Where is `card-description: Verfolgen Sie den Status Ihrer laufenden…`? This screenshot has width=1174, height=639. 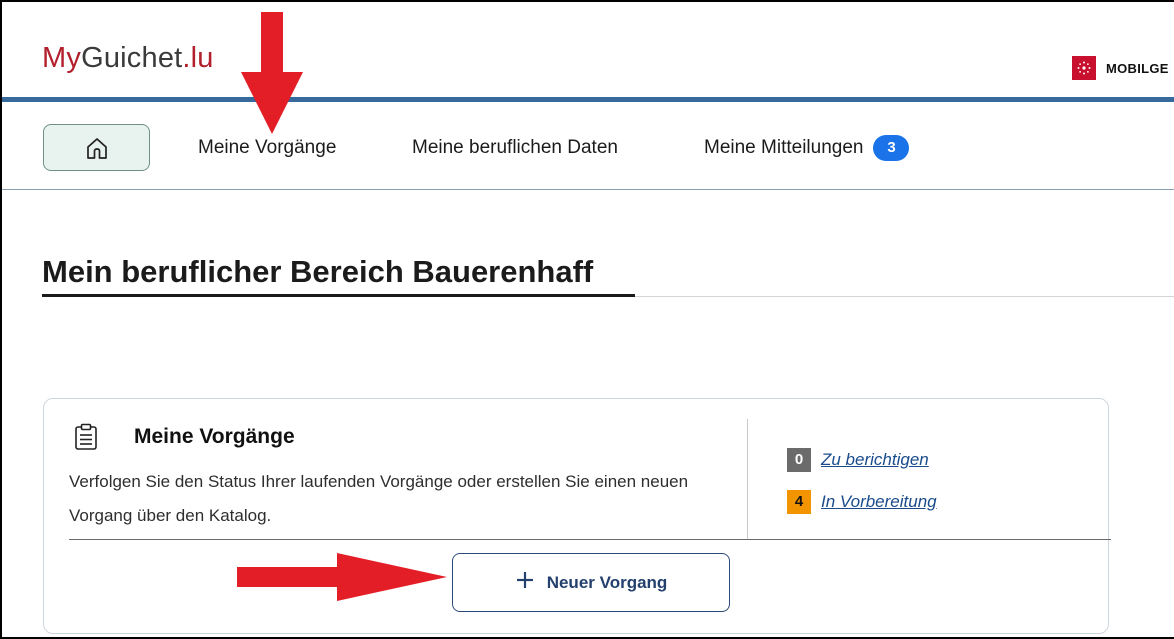
card-description: Verfolgen Sie den Status Ihrer laufenden… is located at coordinates (379, 498).